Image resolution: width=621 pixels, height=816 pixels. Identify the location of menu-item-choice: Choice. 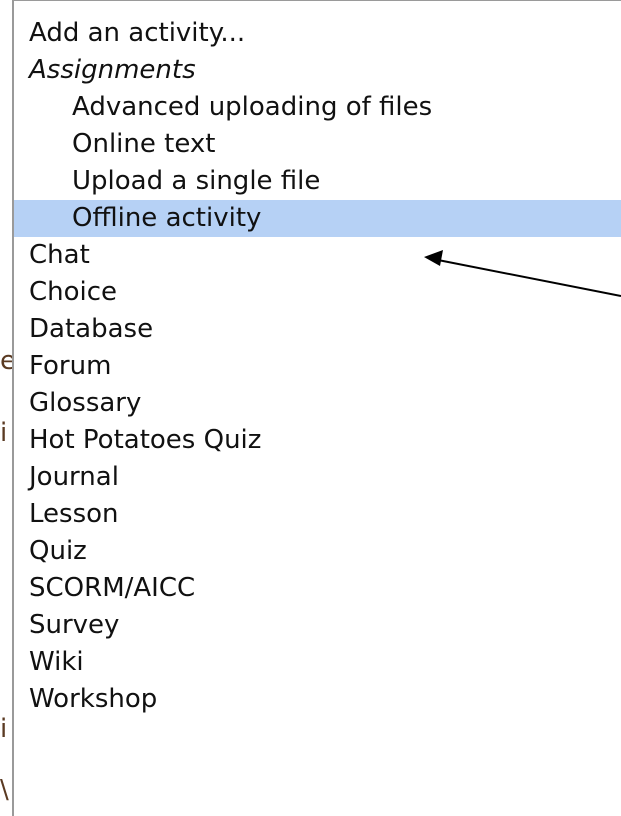
(317, 292).